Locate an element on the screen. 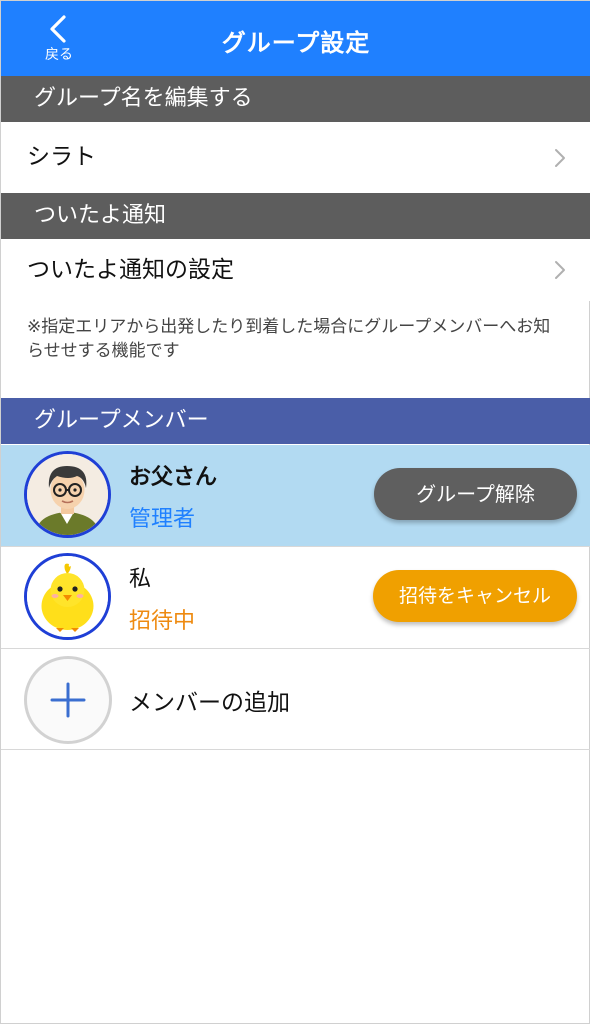 This screenshot has width=590, height=1024. plus-icon is located at coordinates (68, 700).